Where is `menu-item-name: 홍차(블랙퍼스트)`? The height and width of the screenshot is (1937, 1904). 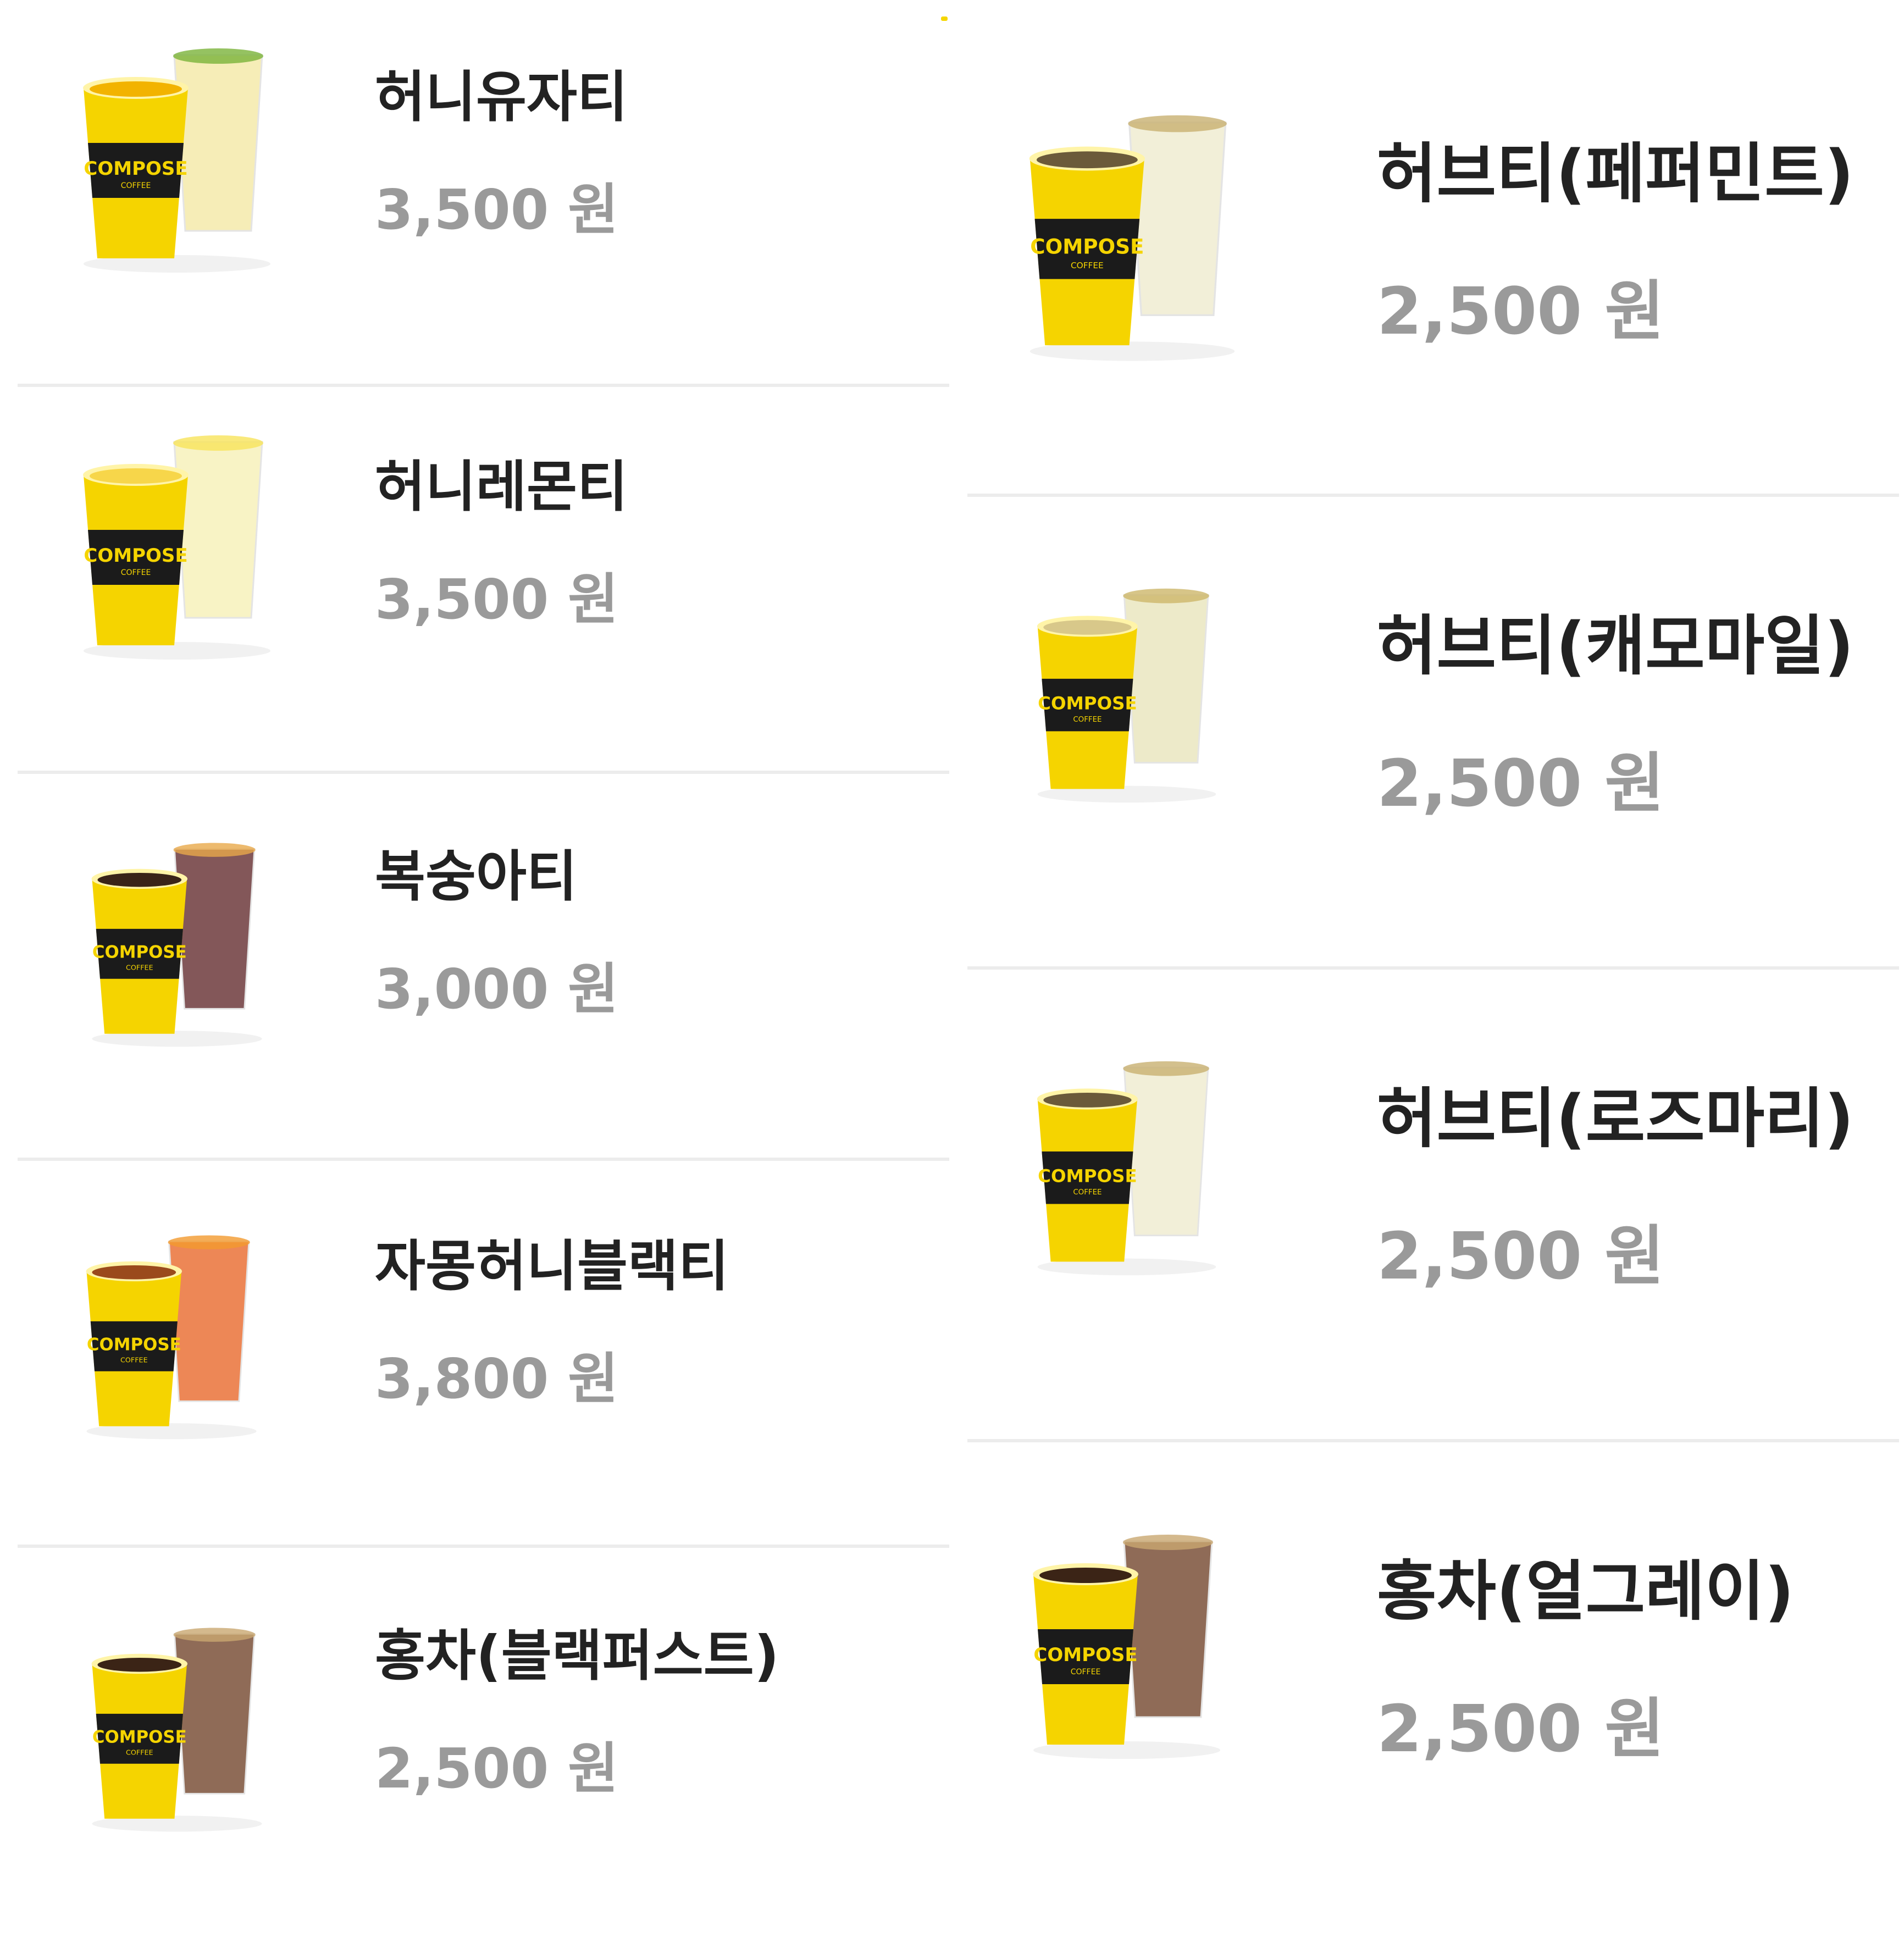 menu-item-name: 홍차(블랙퍼스트) is located at coordinates (577, 1656).